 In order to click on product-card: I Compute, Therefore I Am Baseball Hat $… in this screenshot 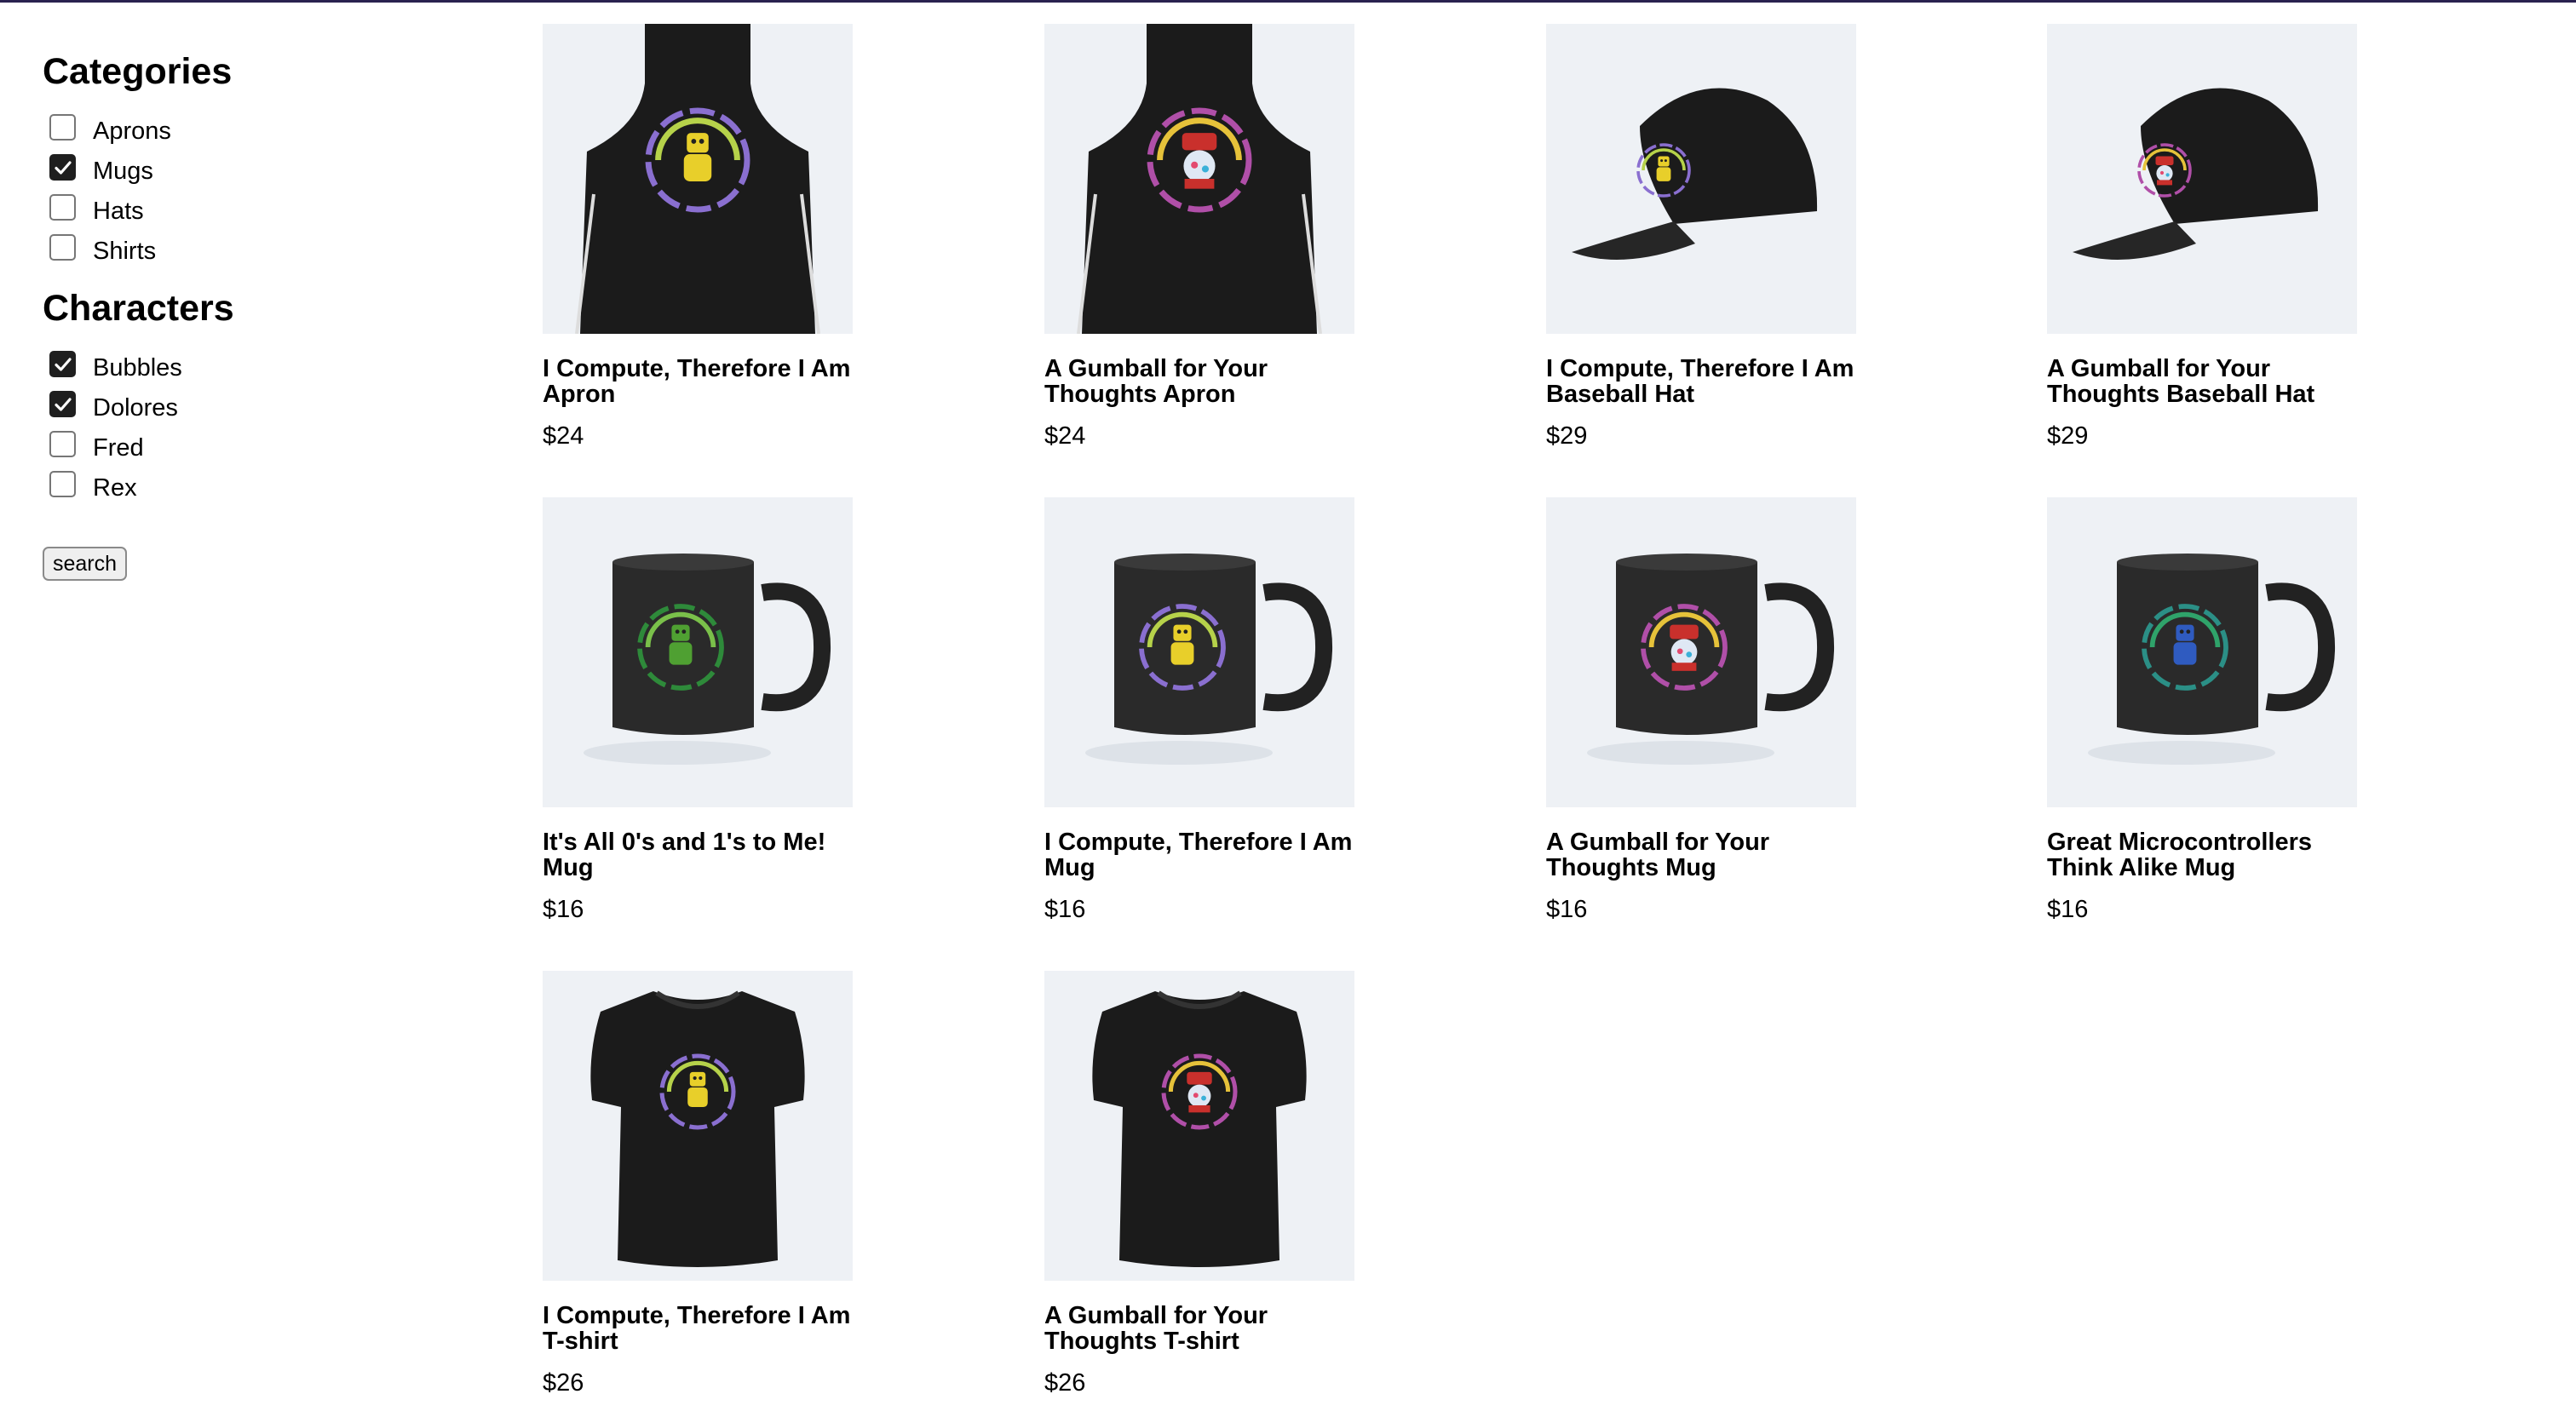, I will do `click(1701, 237)`.